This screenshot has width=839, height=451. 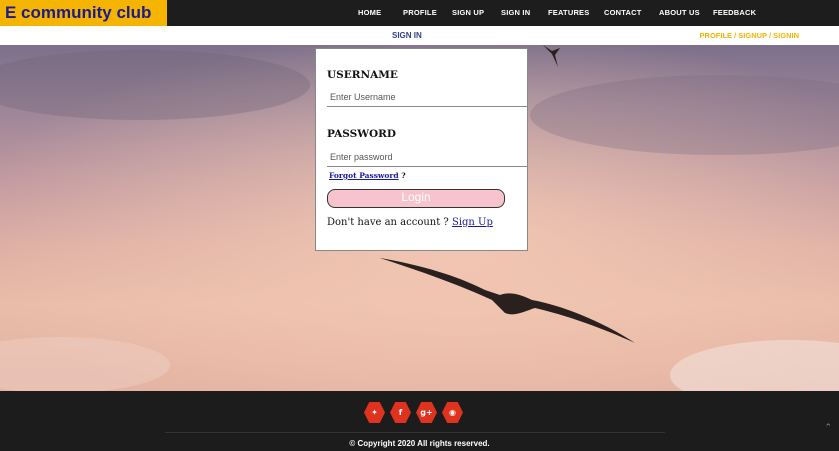 I want to click on forgot-password-link: Forgot Password, so click(x=364, y=175).